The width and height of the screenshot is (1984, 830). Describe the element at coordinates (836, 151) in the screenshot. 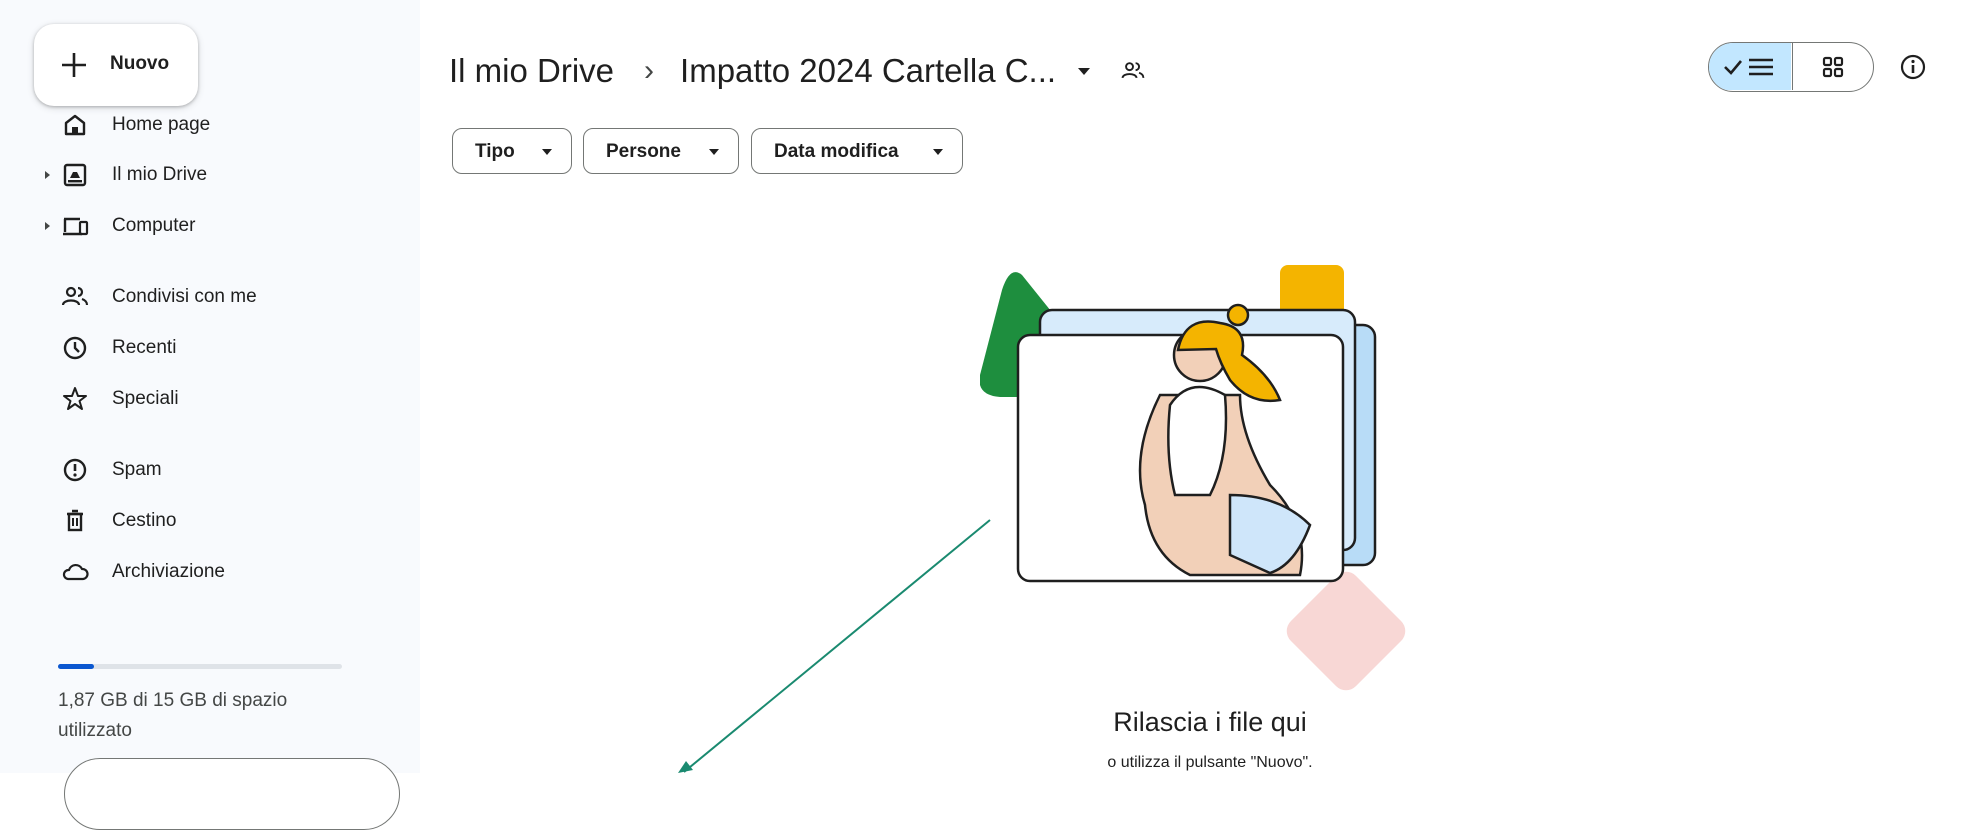

I see `filter-chip-label: Data modifica` at that location.